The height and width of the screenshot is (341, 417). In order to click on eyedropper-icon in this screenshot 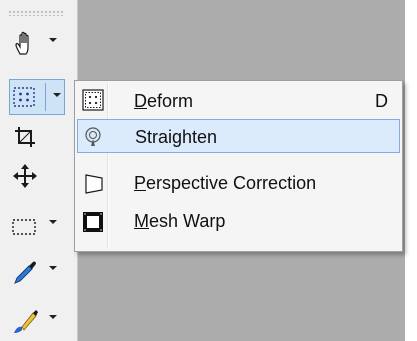, I will do `click(25, 272)`.